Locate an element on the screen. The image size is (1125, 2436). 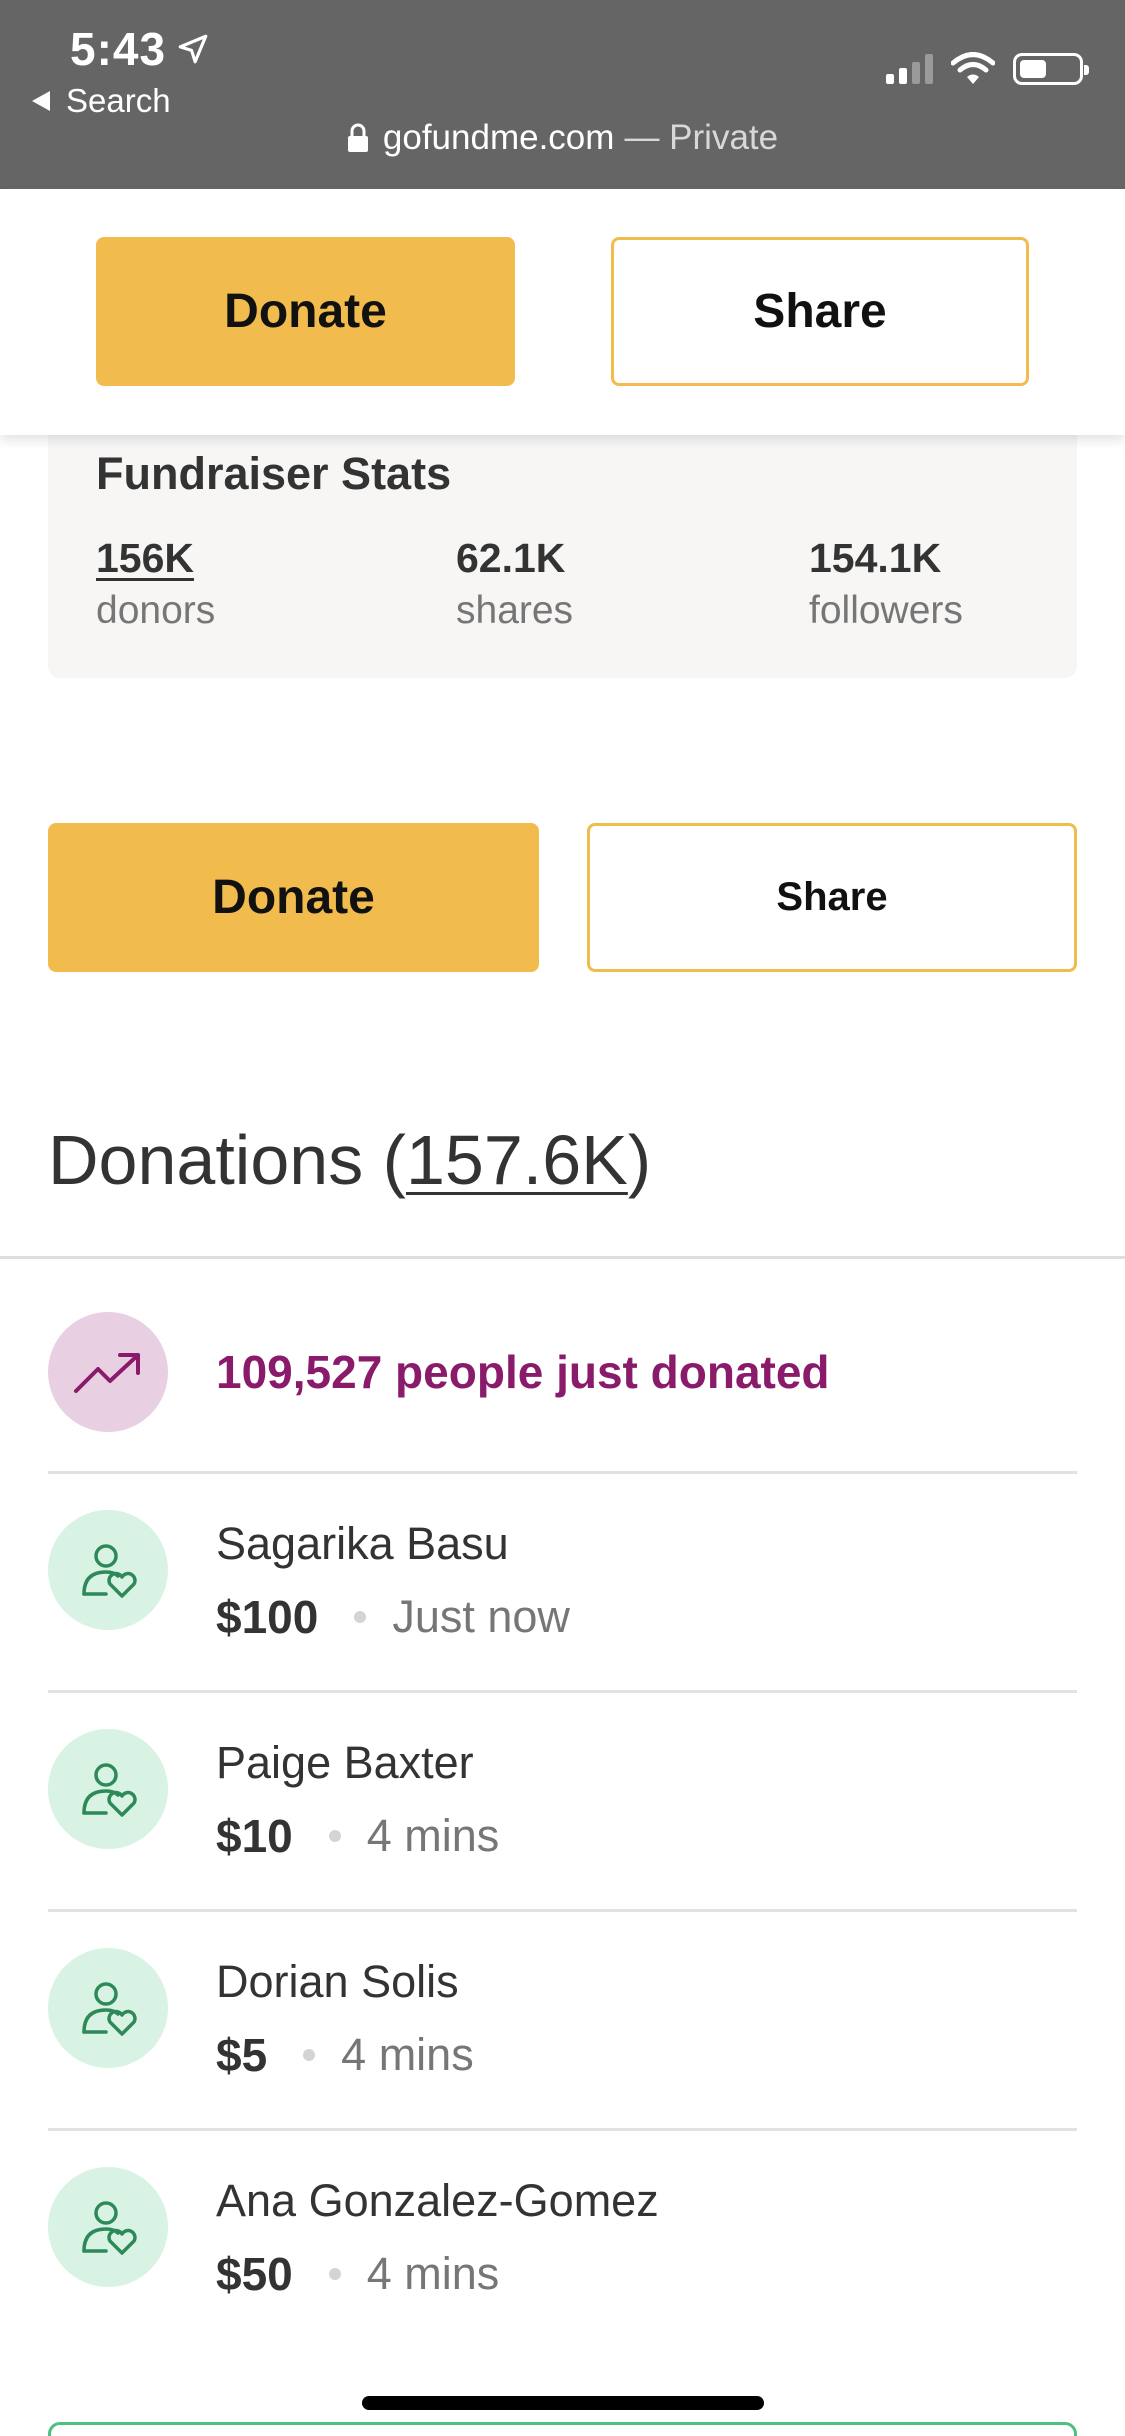
next-section-card is located at coordinates (562, 2429).